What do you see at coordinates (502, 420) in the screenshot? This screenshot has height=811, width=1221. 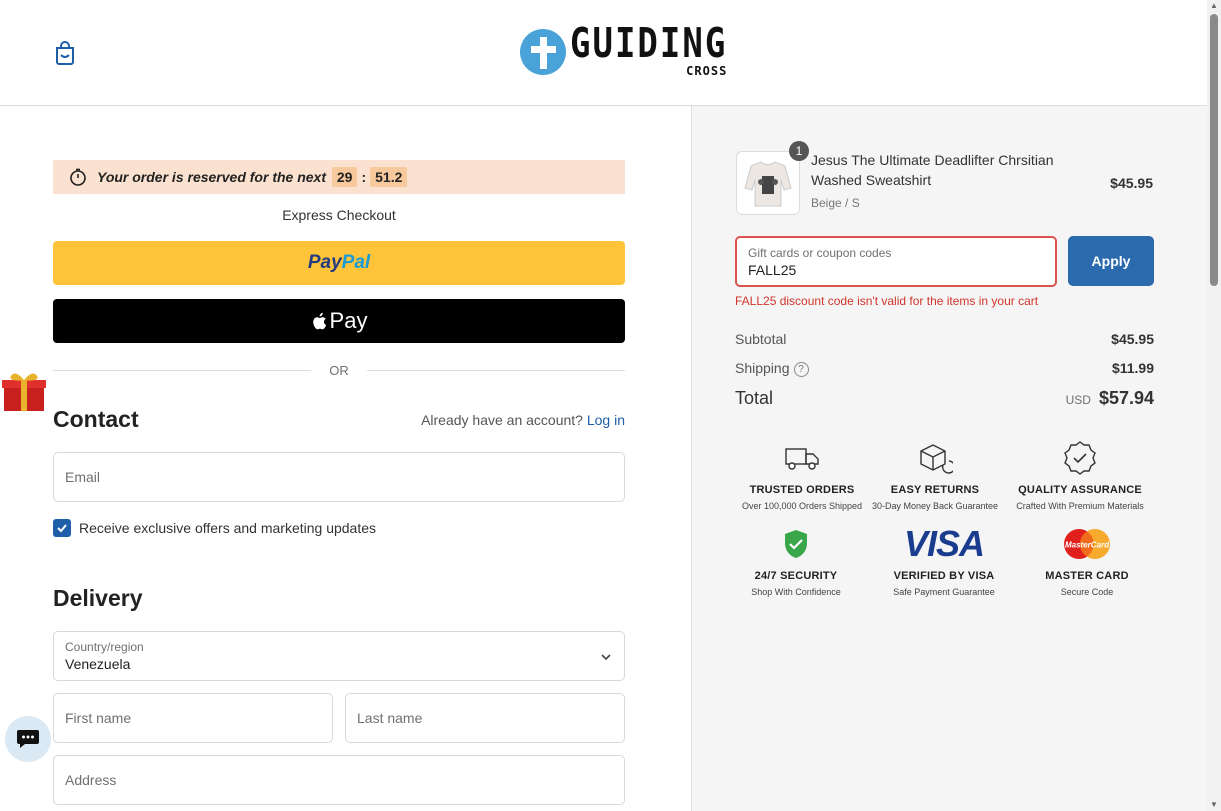 I see `account-prompt-text: Already have an account?` at bounding box center [502, 420].